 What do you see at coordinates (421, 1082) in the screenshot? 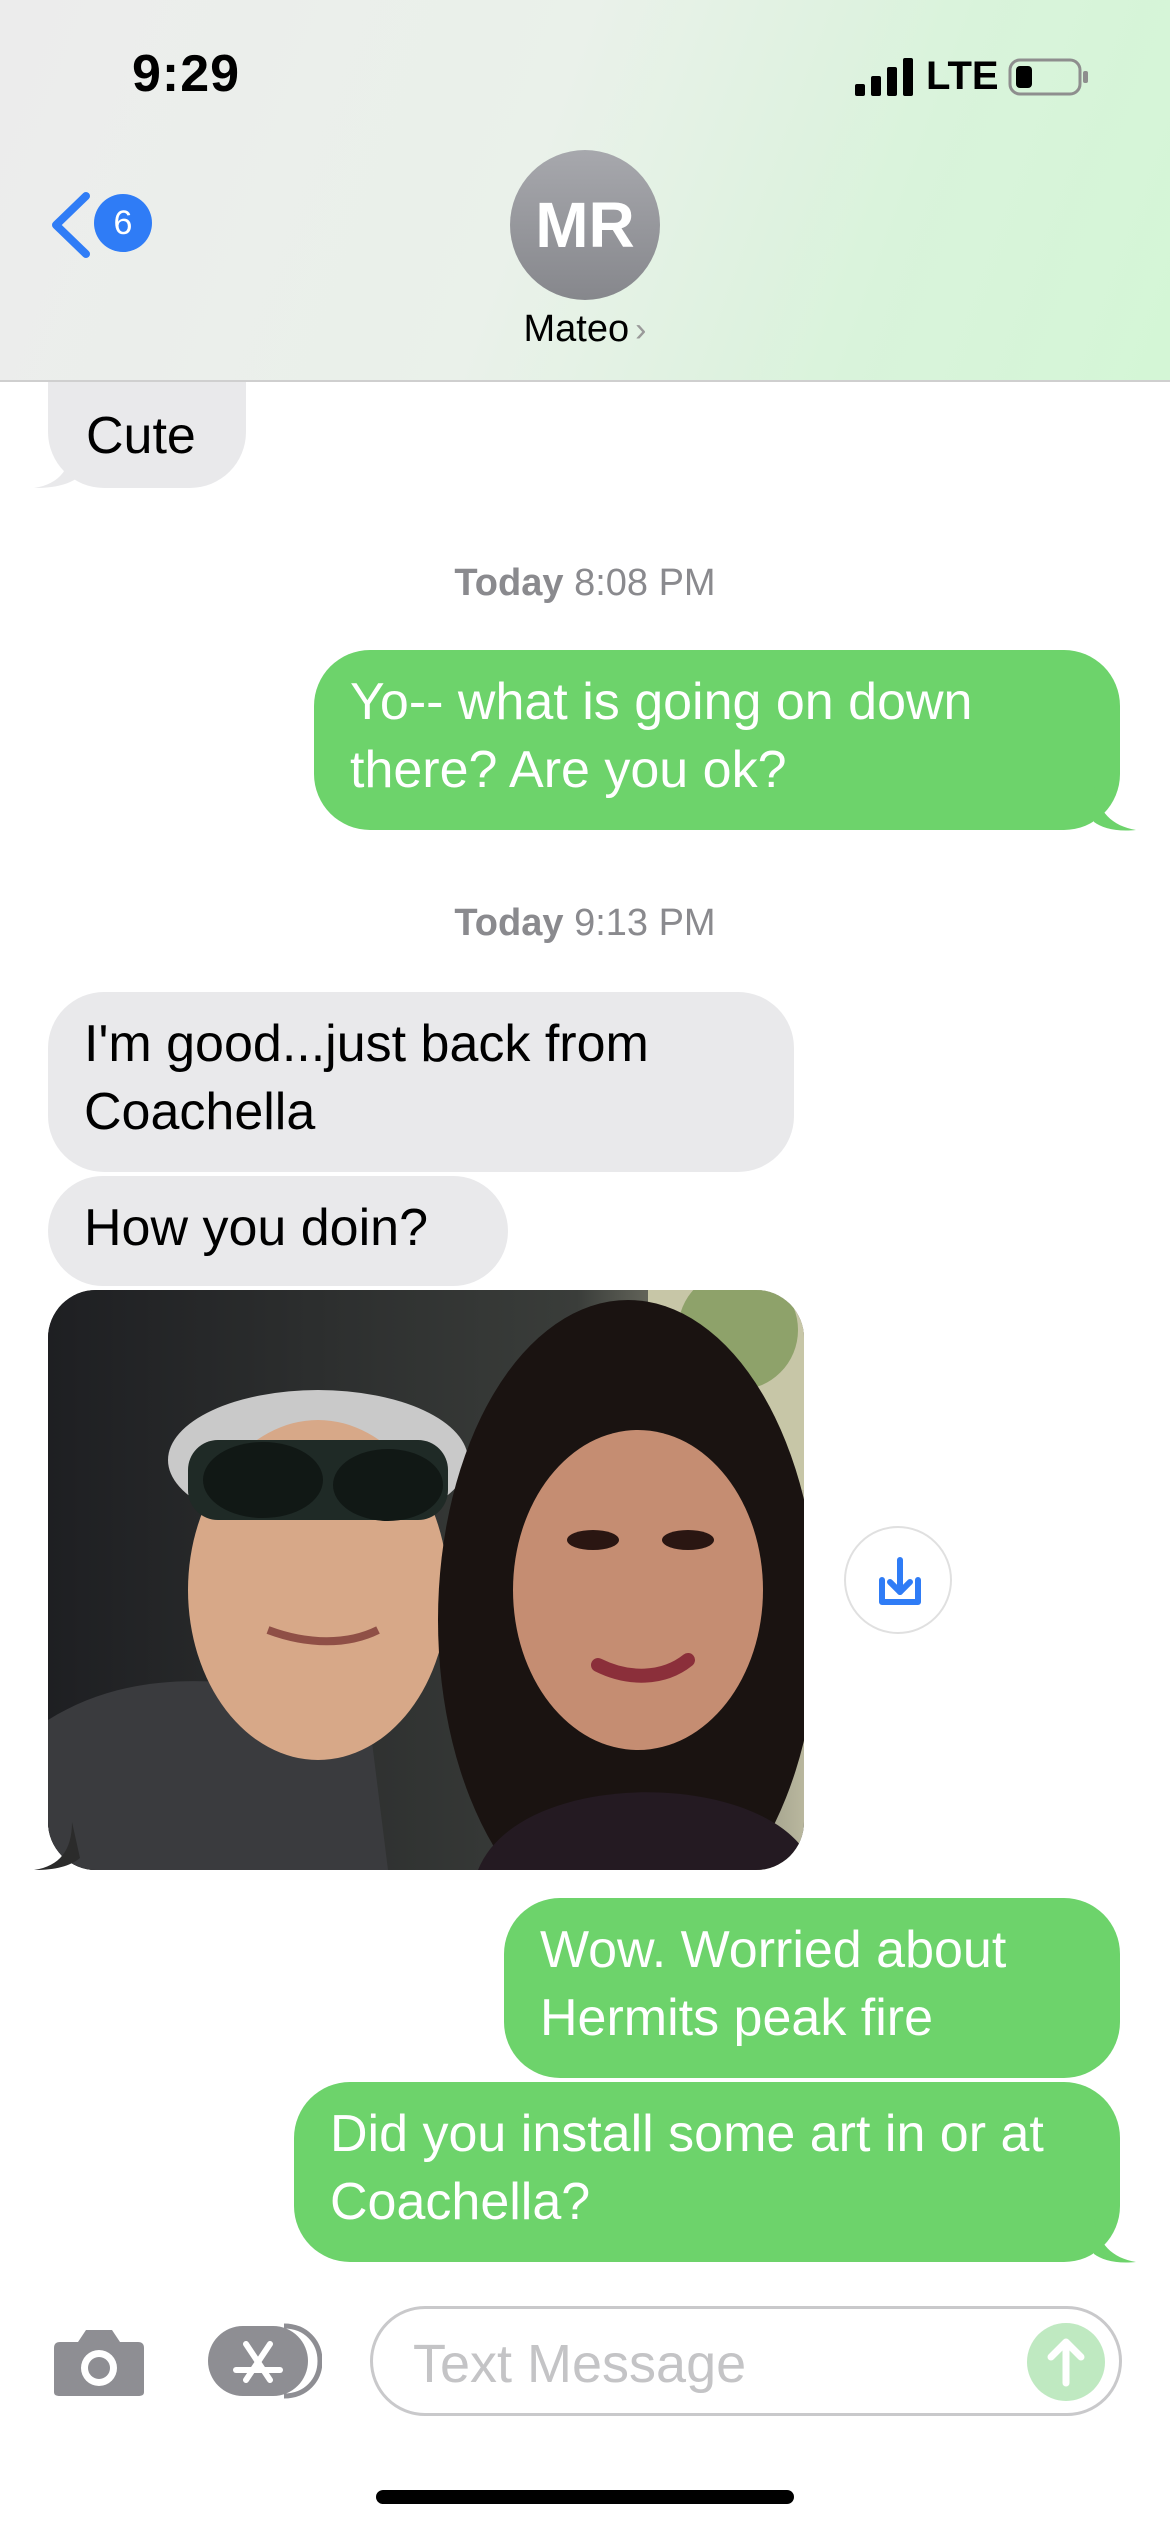
I see `received-message: I'm good...just back from Coachella` at bounding box center [421, 1082].